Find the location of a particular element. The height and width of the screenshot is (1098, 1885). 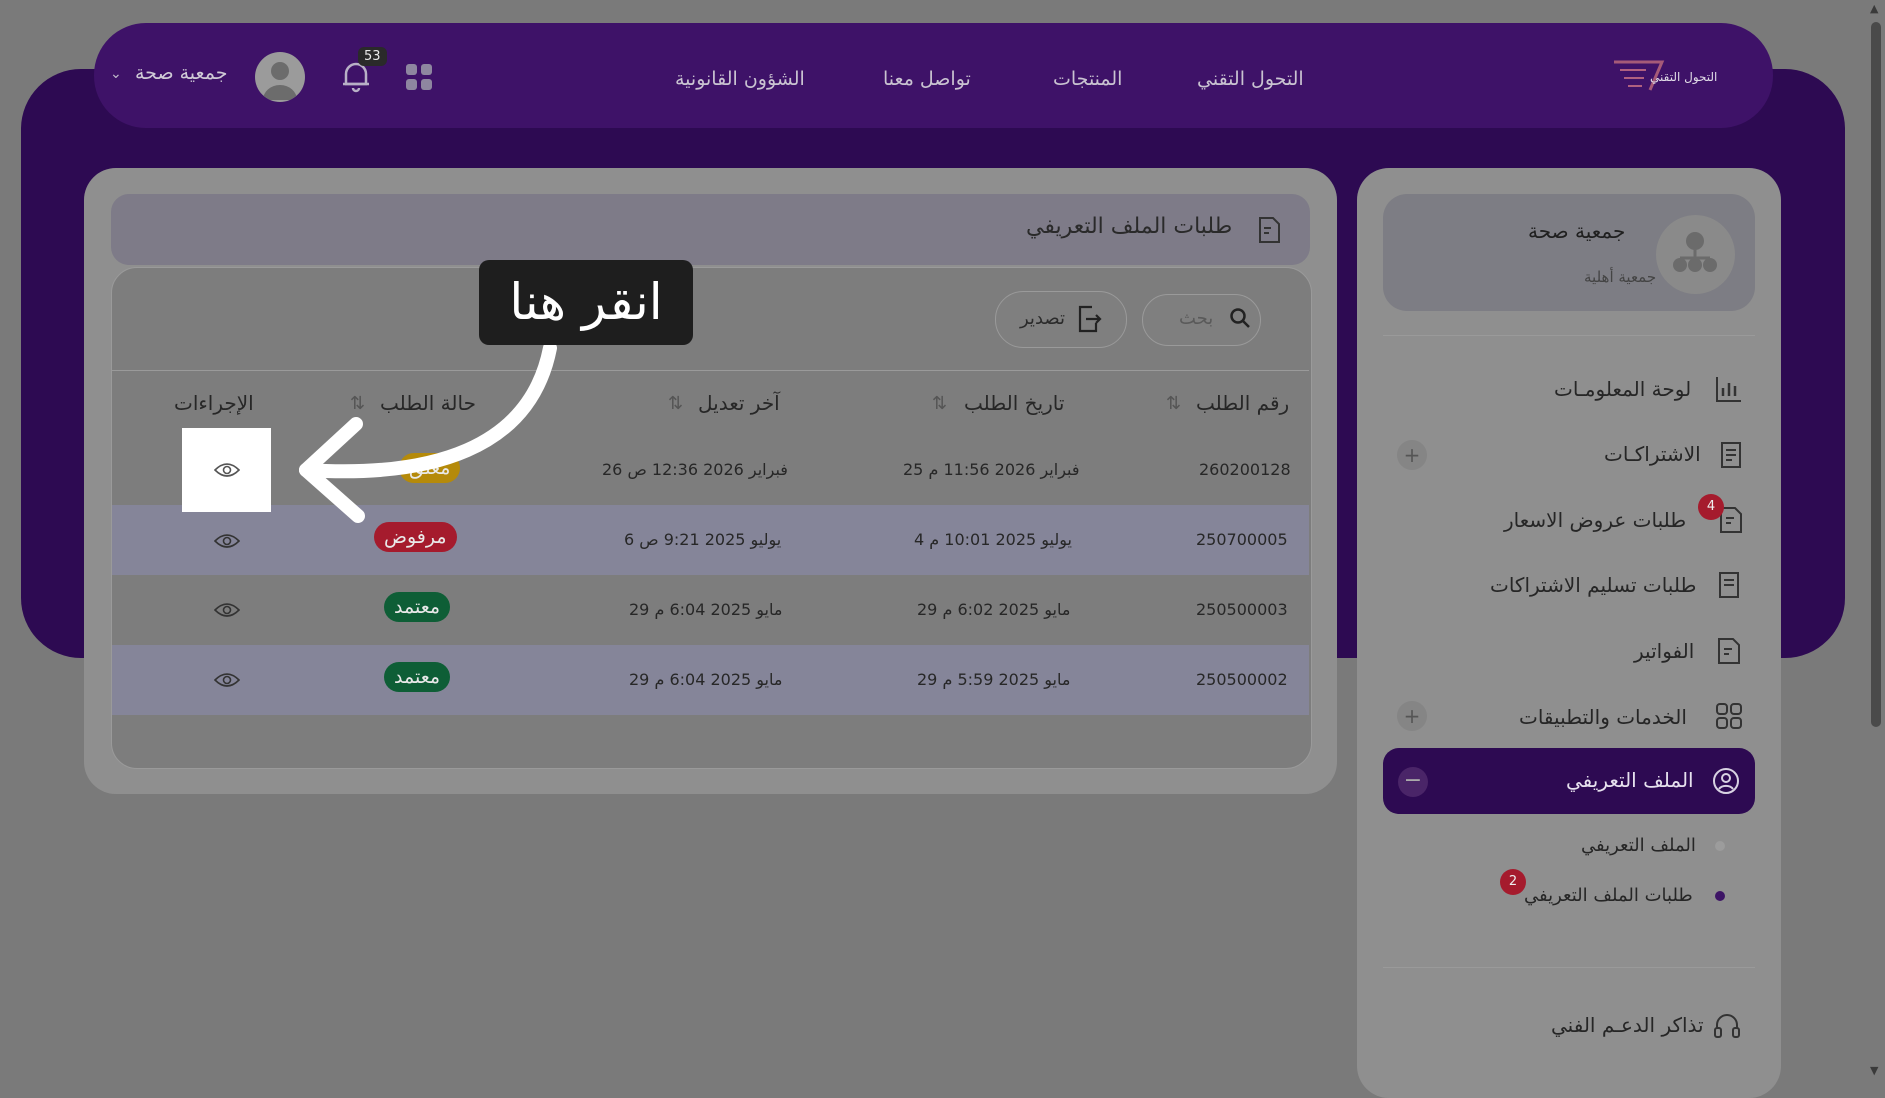

user-avatar-icon is located at coordinates (280, 81).